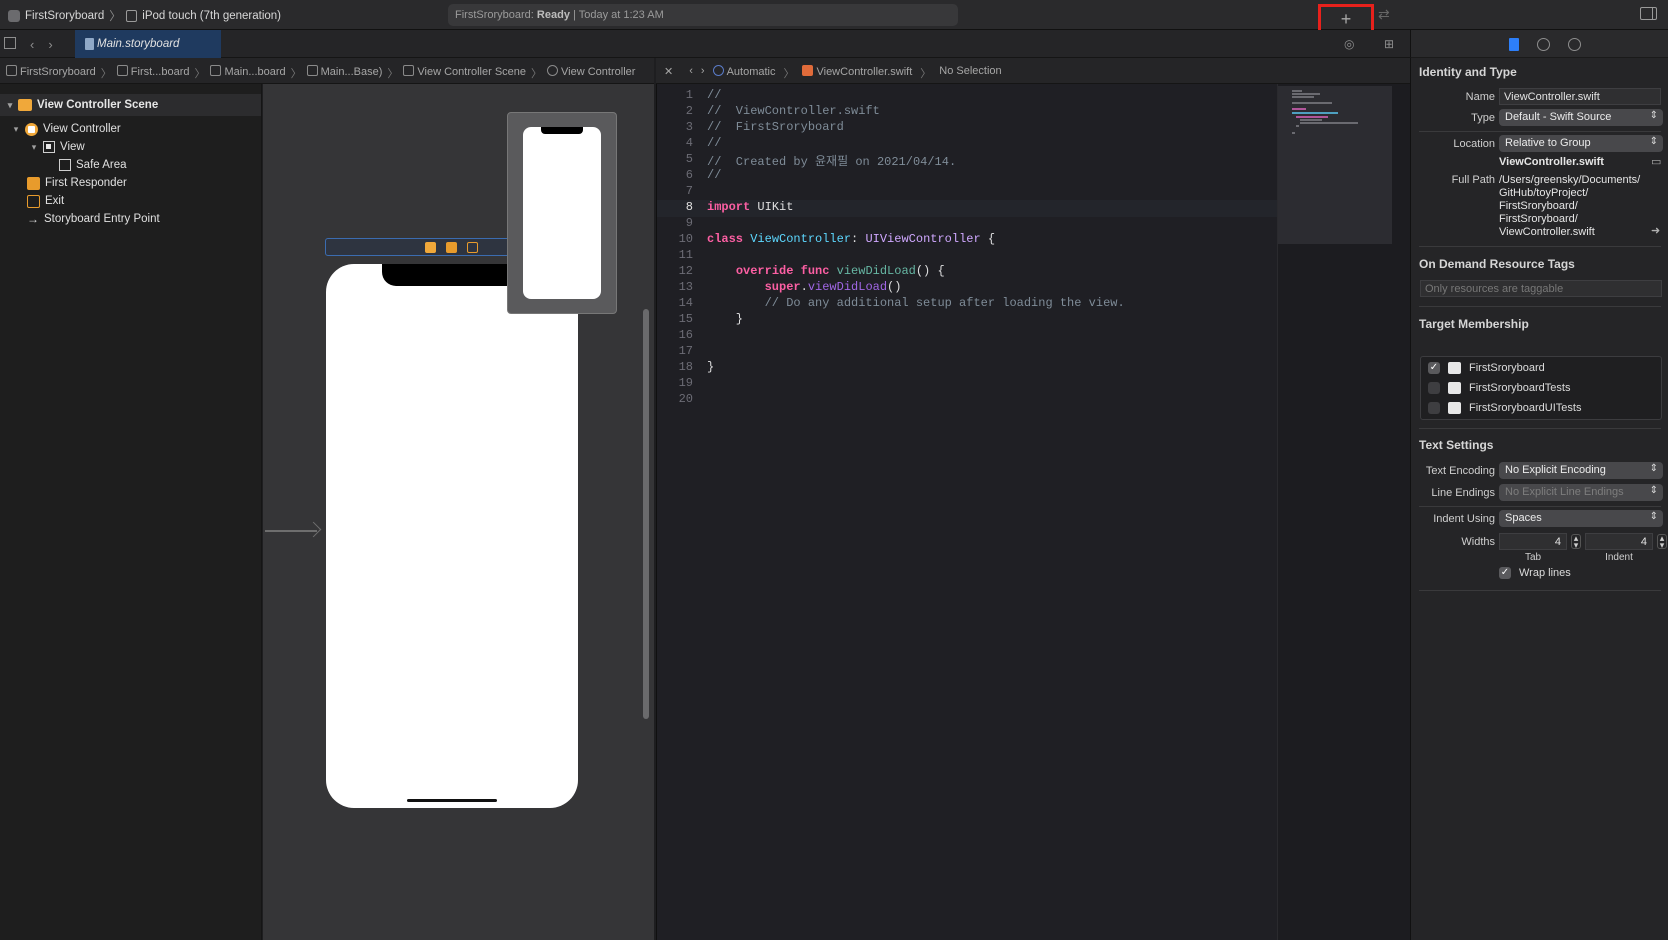 The width and height of the screenshot is (1668, 940). Describe the element at coordinates (130, 183) in the screenshot. I see `outline-first-responder: First Responder` at that location.